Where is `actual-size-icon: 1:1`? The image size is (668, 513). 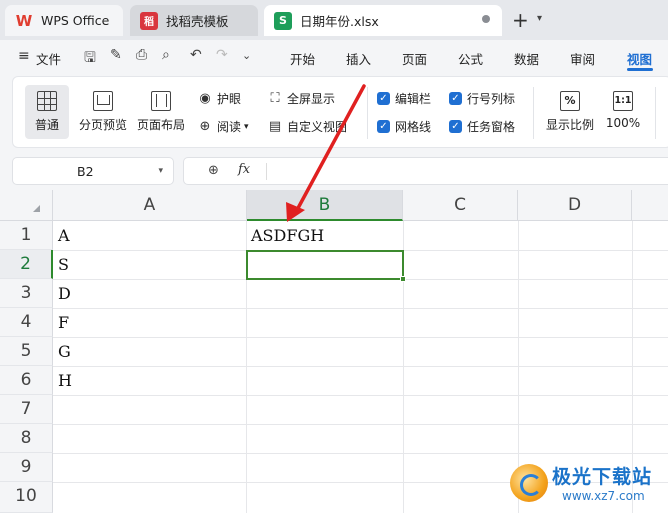 actual-size-icon: 1:1 is located at coordinates (623, 101).